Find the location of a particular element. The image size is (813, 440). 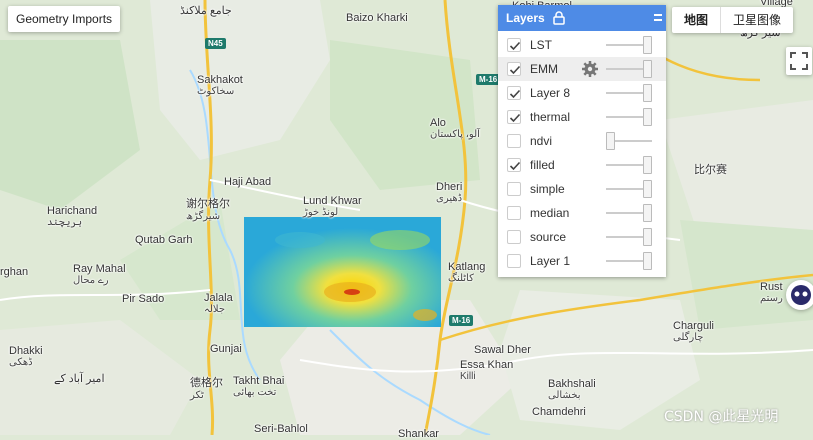

place-label: Dheri ڈھیری is located at coordinates (449, 192).